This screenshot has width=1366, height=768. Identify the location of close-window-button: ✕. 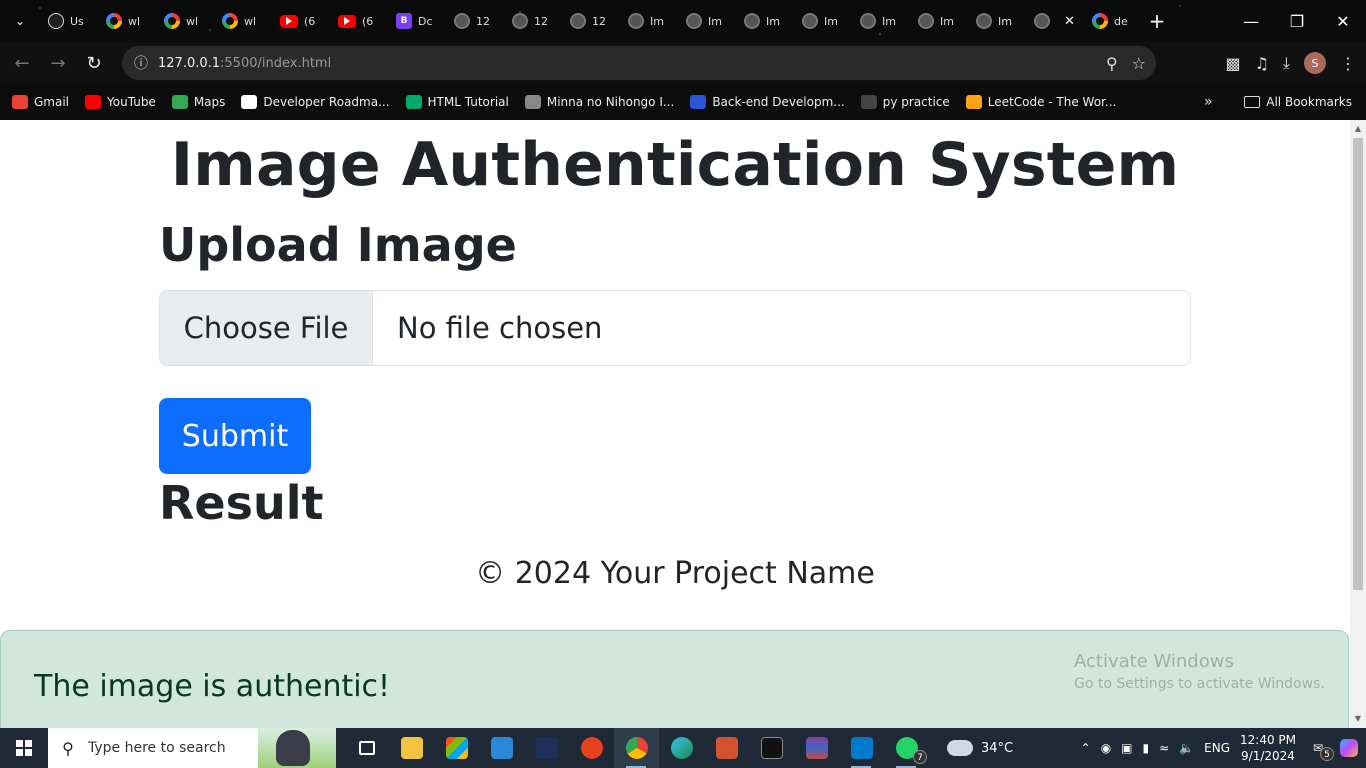
(1343, 21).